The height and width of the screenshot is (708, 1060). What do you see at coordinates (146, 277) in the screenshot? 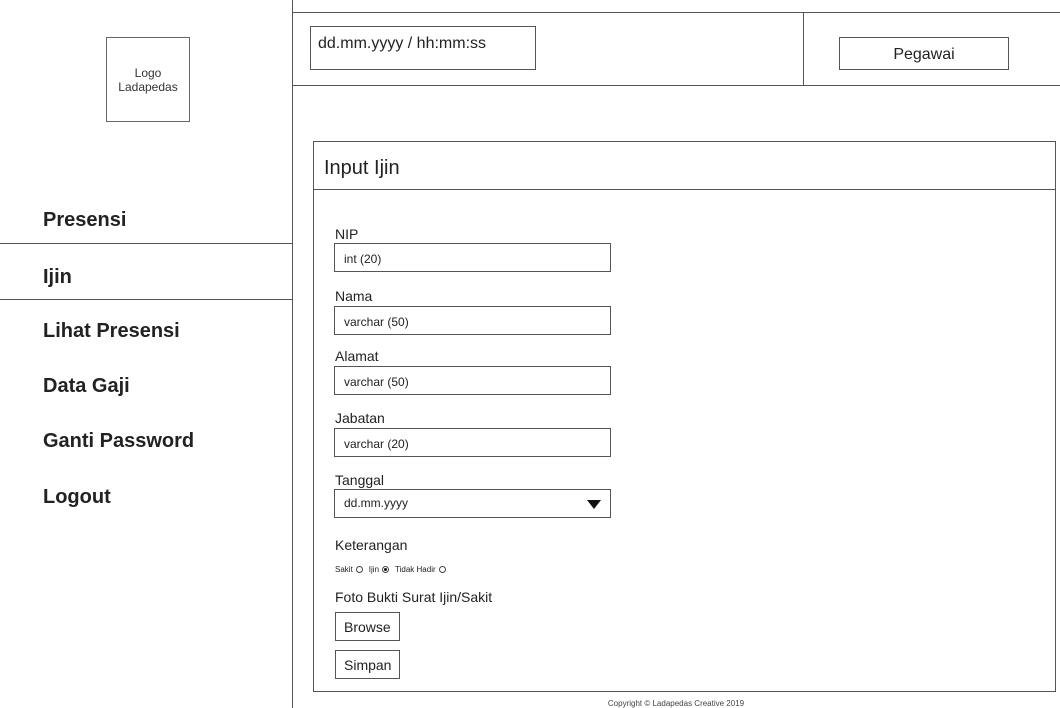
I see `sidebar-item-ijin: Ijin` at bounding box center [146, 277].